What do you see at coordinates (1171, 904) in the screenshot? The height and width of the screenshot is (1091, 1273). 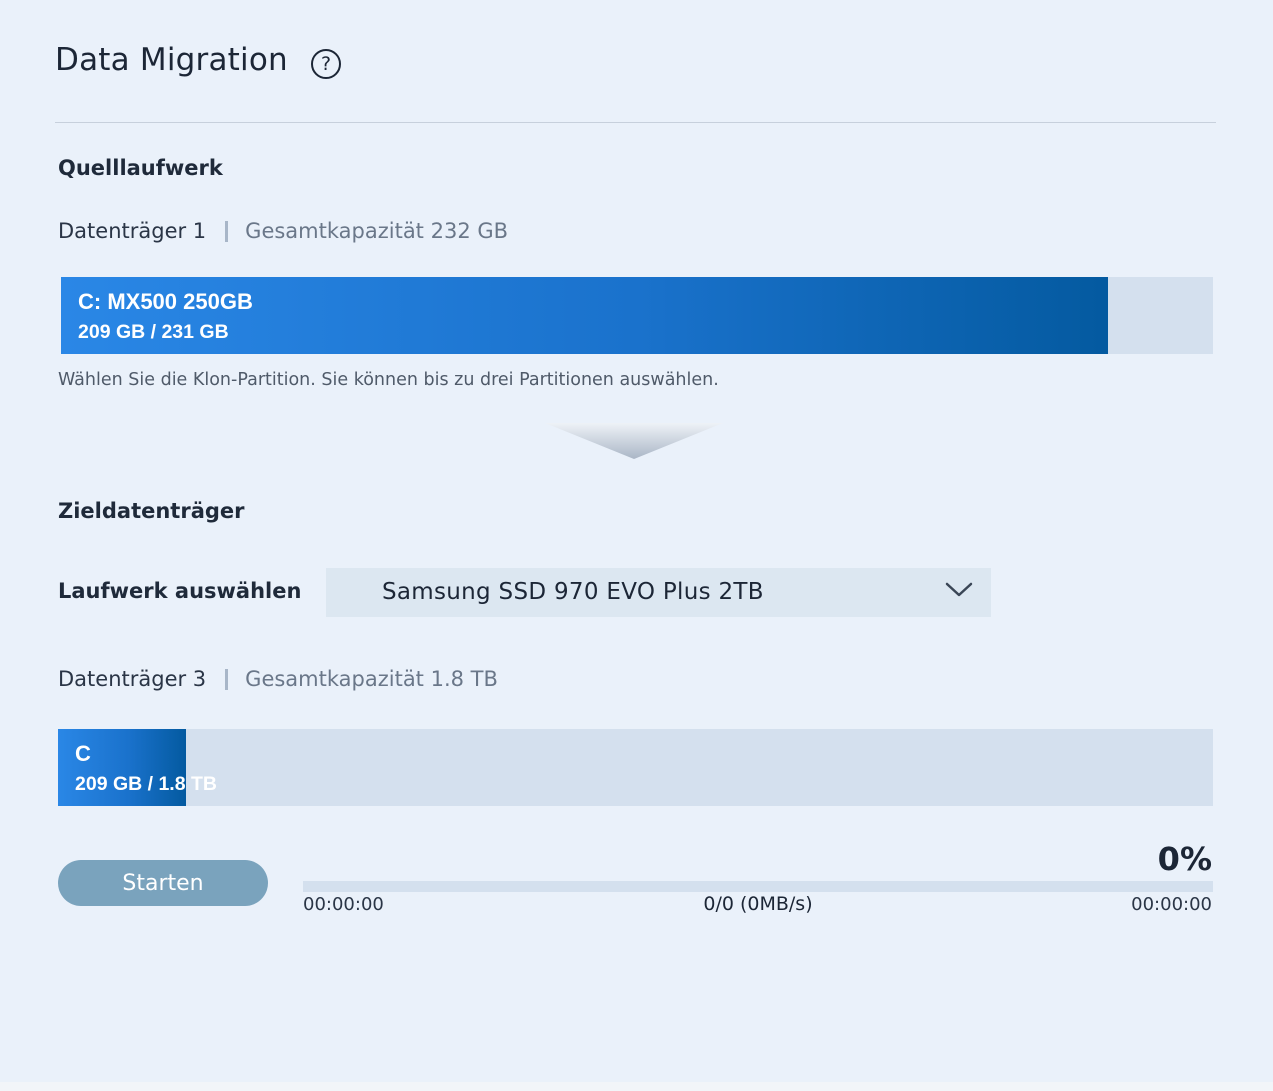 I see `remaining-time: 00:00:00` at bounding box center [1171, 904].